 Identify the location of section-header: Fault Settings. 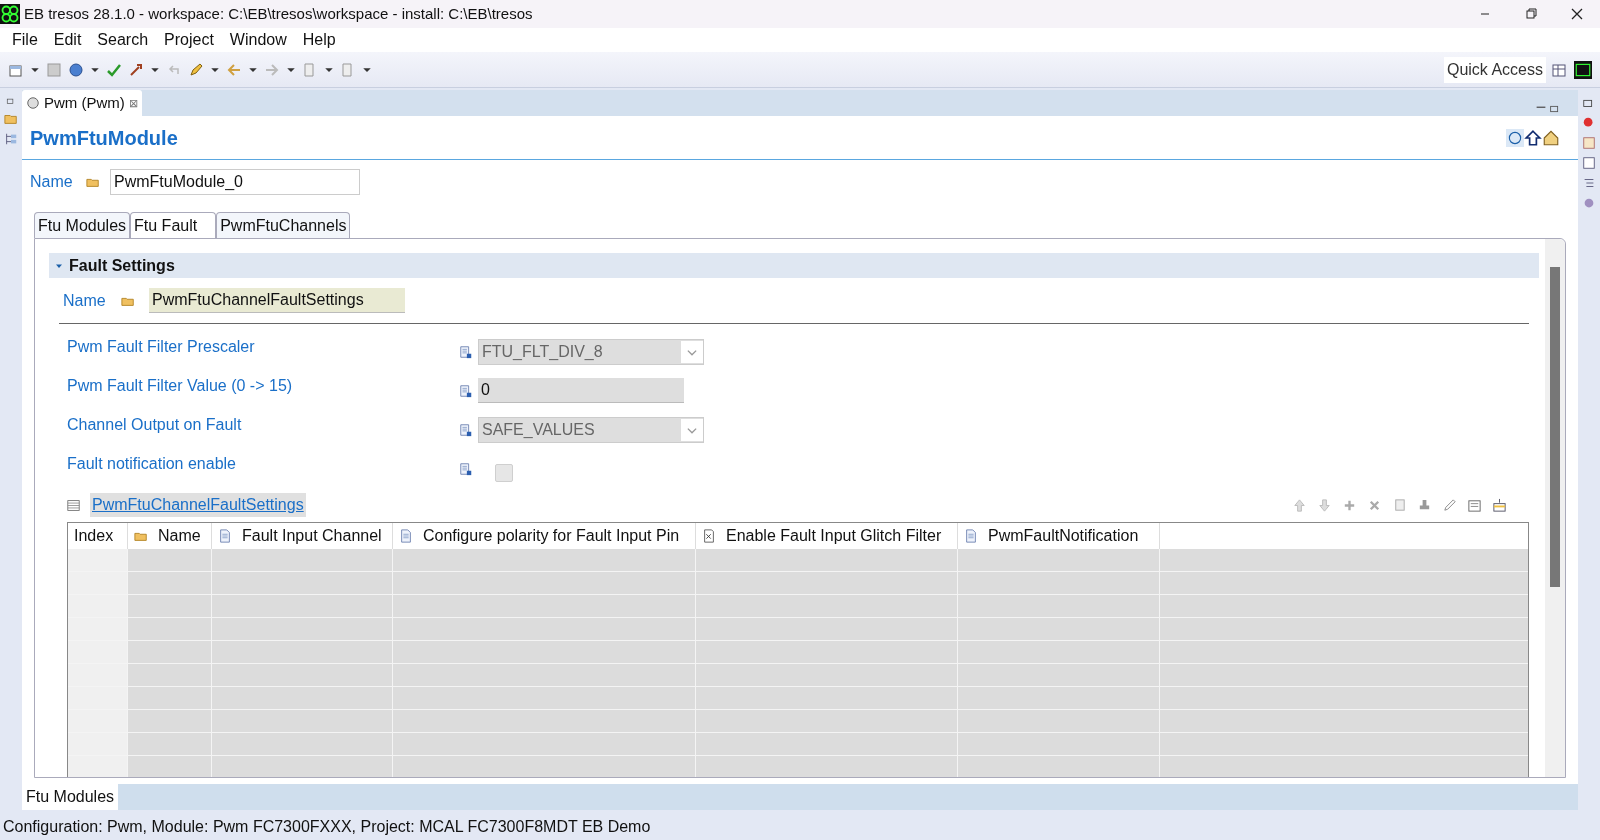
(794, 265).